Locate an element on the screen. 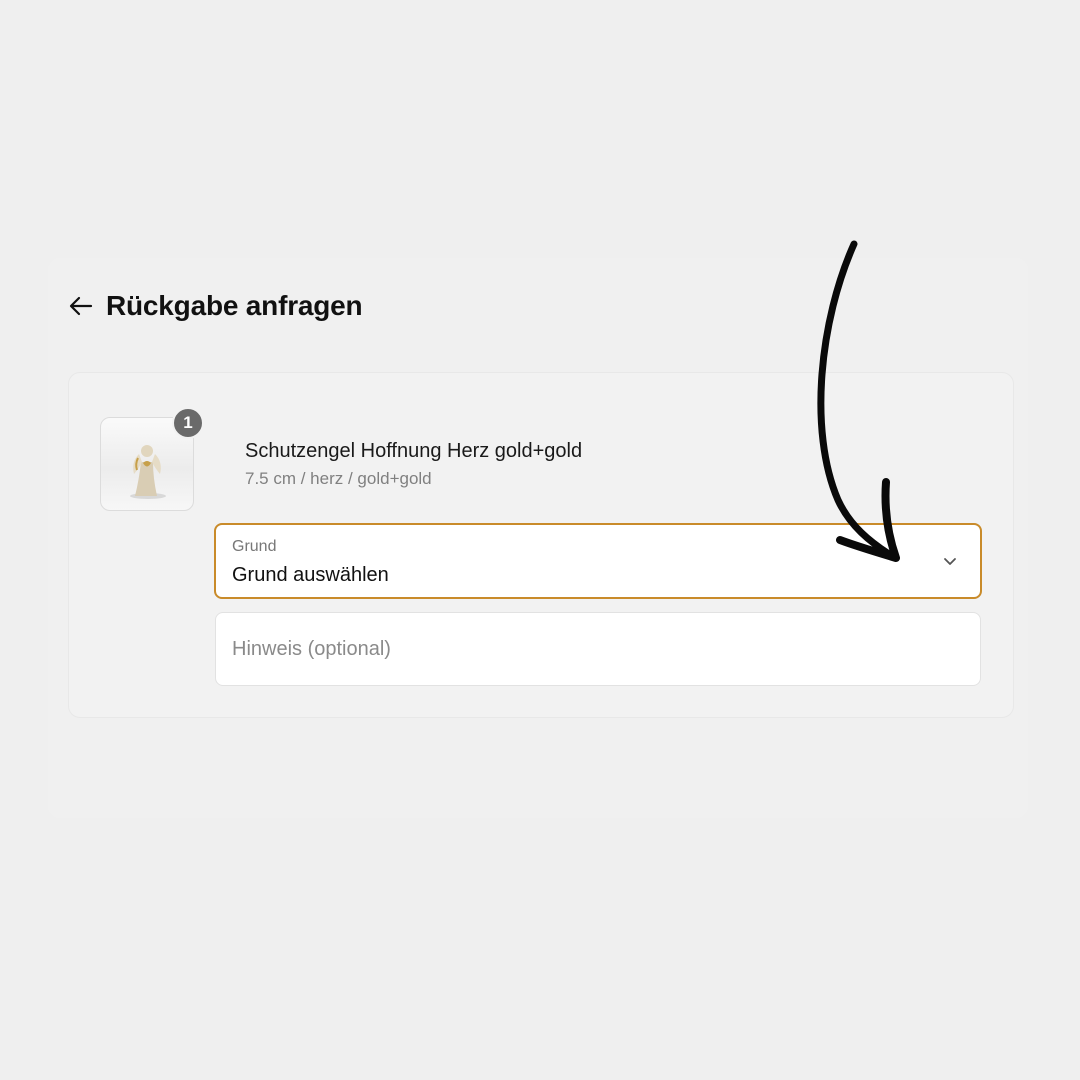 This screenshot has height=1080, width=1080. page-title: Rückgabe anfragen is located at coordinates (234, 305).